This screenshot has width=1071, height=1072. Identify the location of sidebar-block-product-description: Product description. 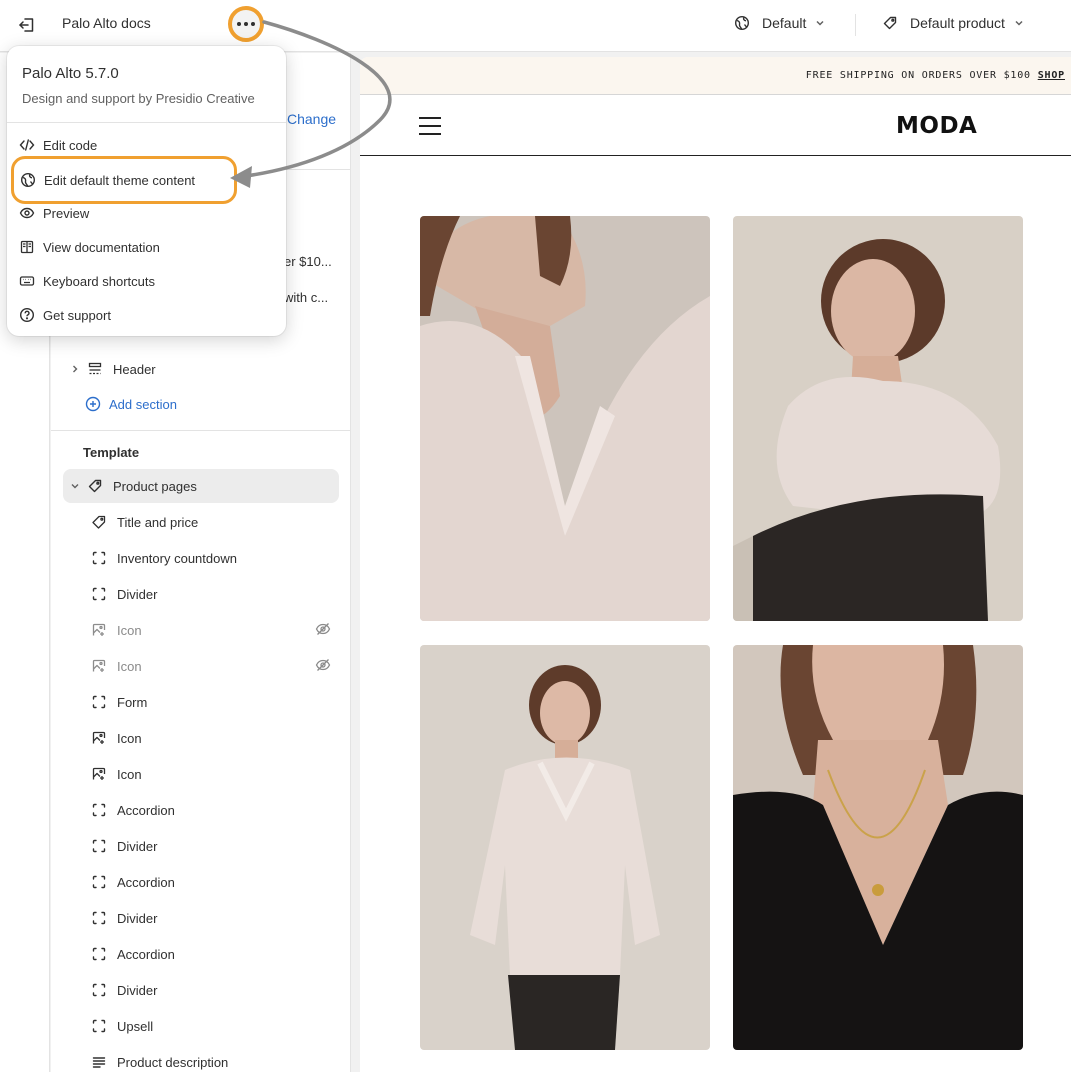
(201, 1058).